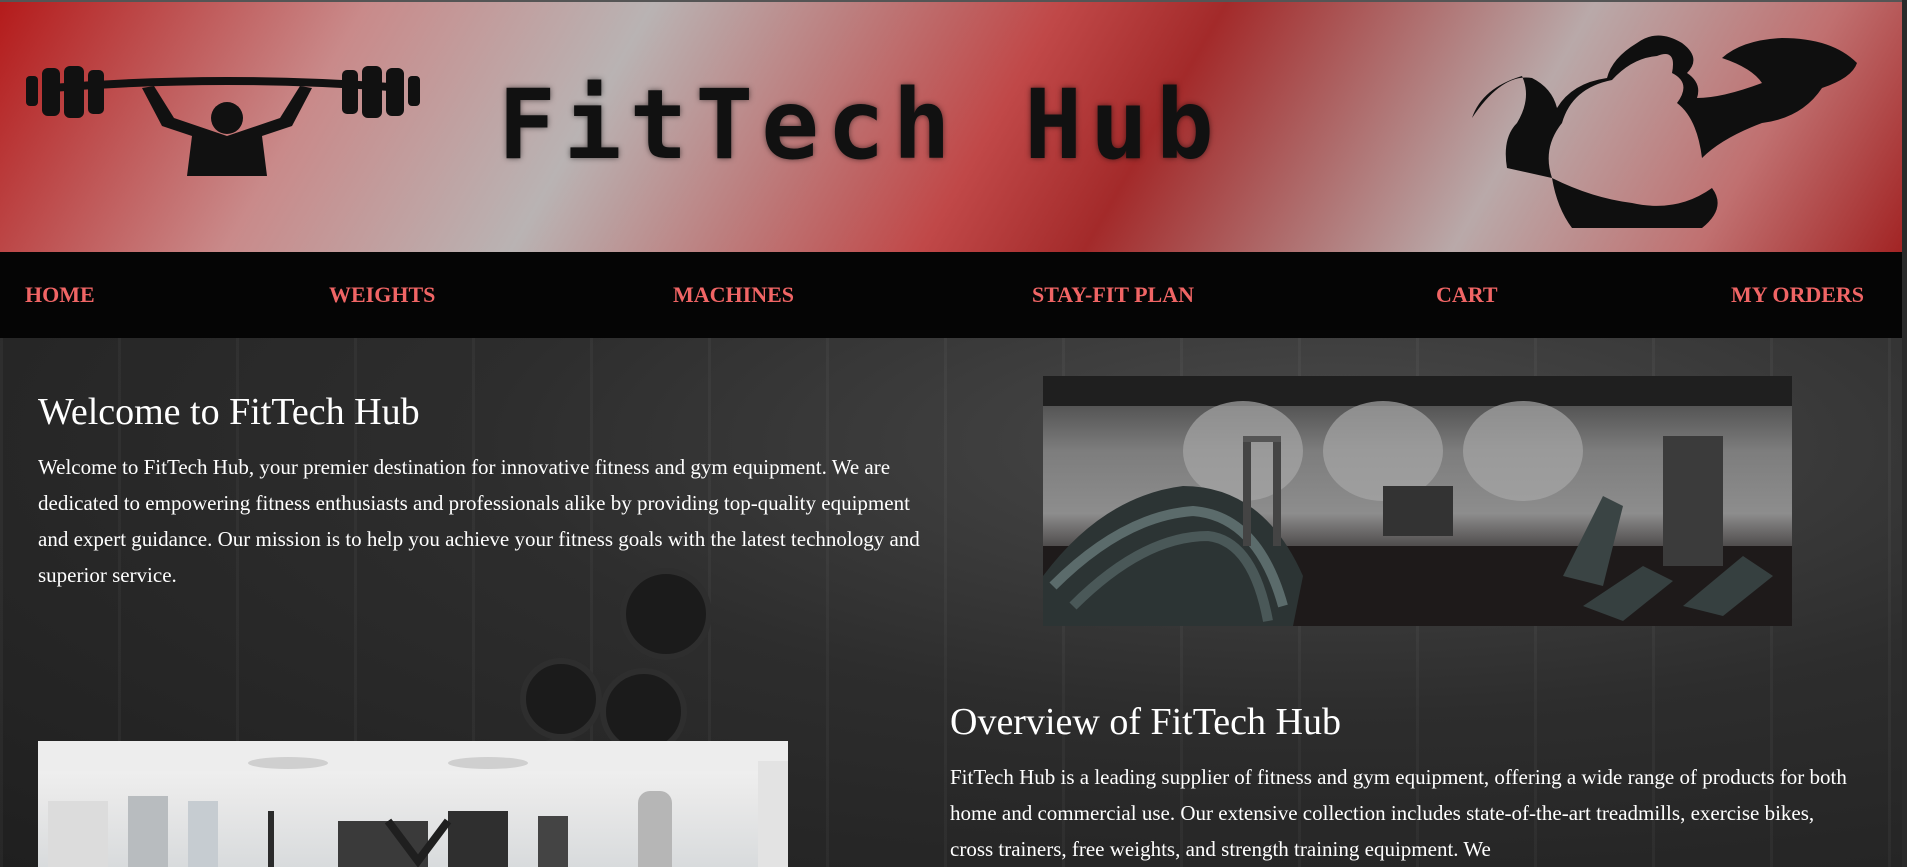 The width and height of the screenshot is (1907, 867). What do you see at coordinates (1113, 295) in the screenshot?
I see `nav-stay-fit-plan-link: STAY-FIT PLAN` at bounding box center [1113, 295].